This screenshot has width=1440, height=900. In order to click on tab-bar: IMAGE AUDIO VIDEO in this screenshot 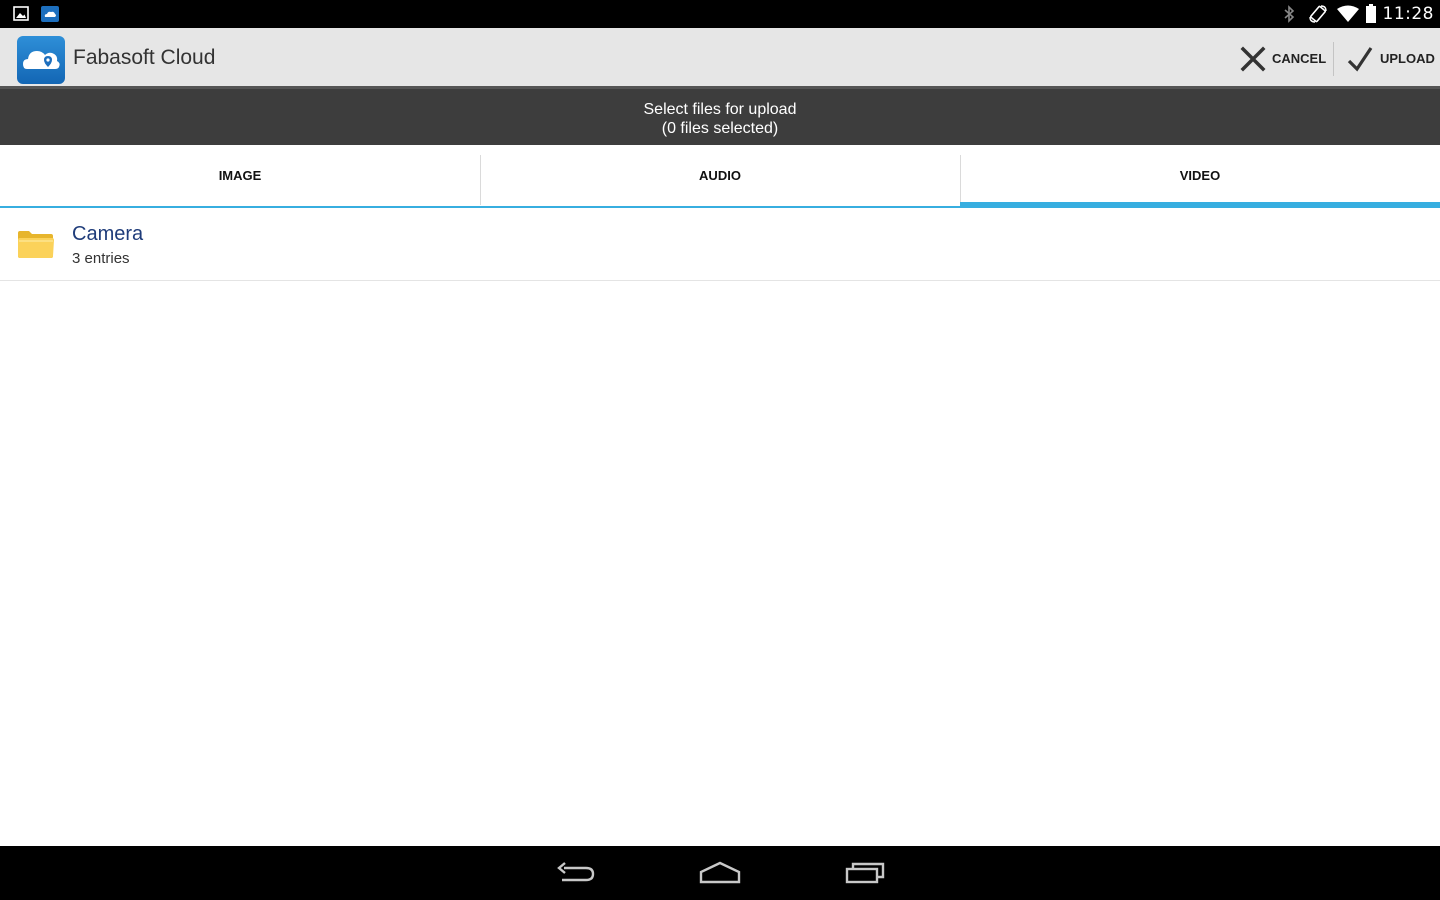, I will do `click(720, 176)`.